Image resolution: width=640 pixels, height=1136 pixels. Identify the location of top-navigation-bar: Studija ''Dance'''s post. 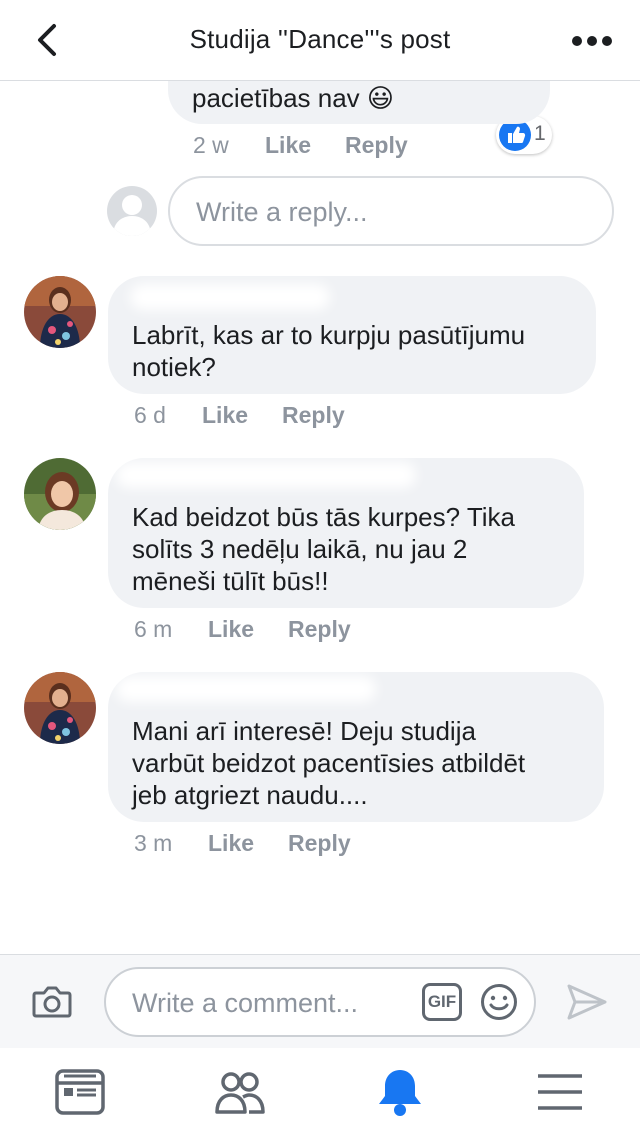
(320, 40).